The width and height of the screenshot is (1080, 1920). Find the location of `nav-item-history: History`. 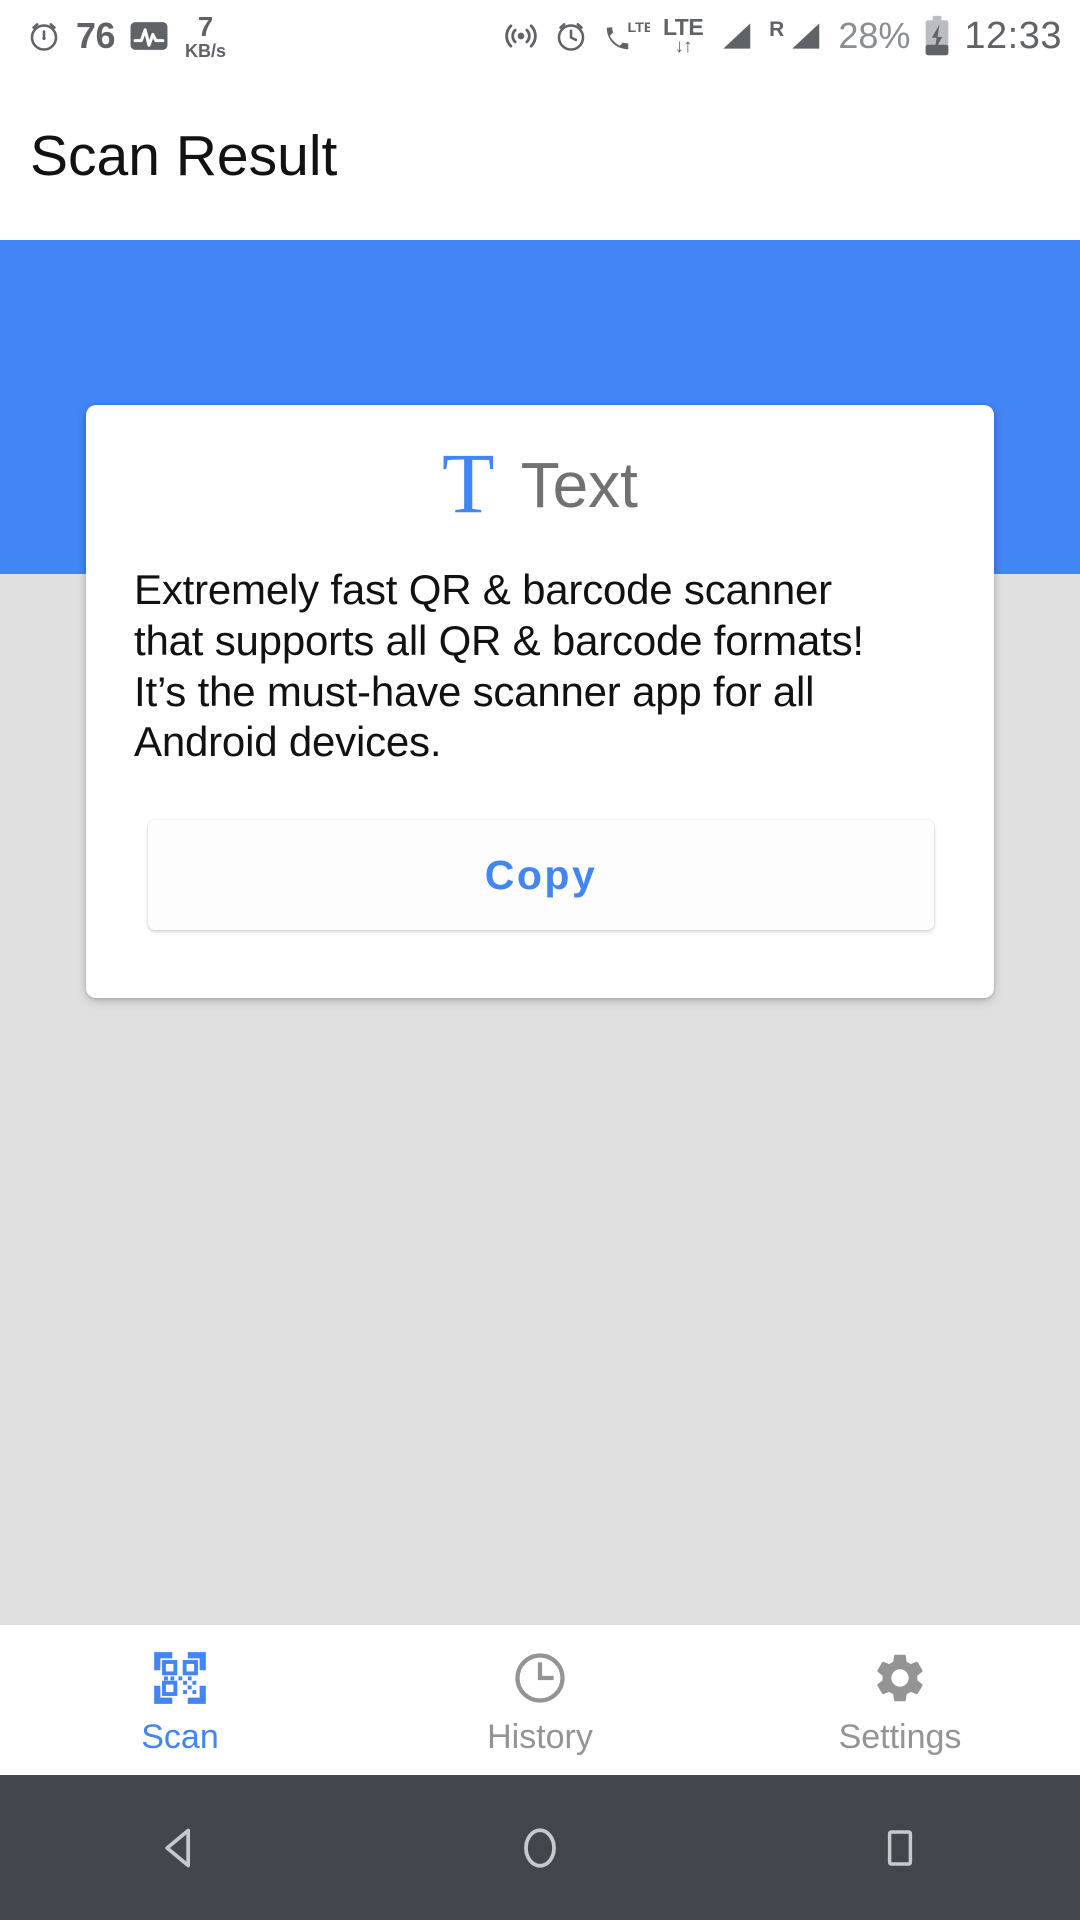

nav-item-history: History is located at coordinates (540, 1700).